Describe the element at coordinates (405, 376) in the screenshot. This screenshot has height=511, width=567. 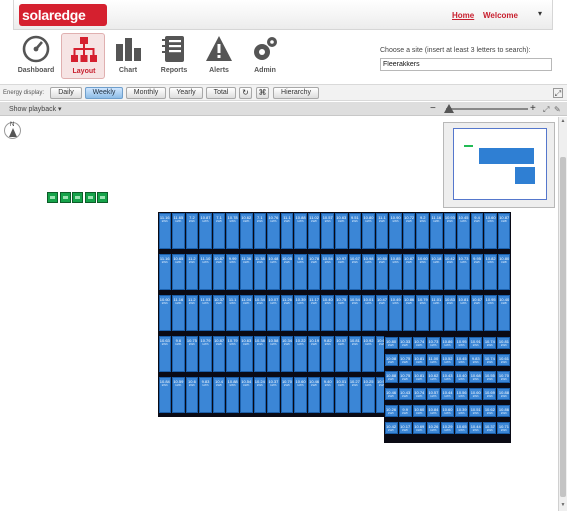
I see `solar-module: 10.75 kWh` at that location.